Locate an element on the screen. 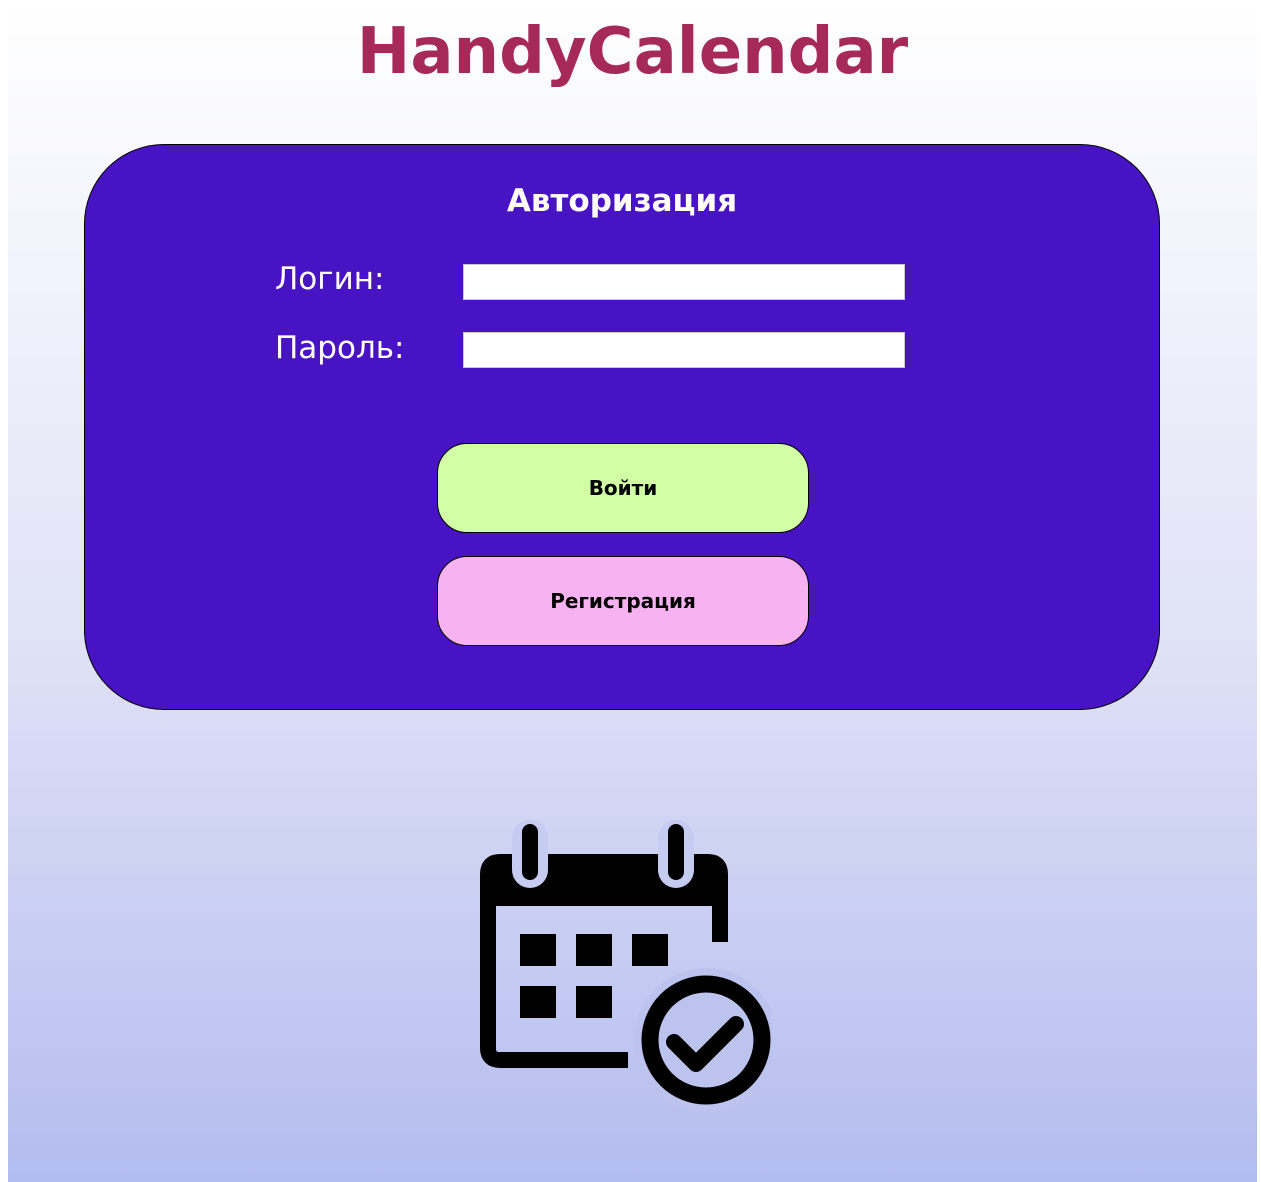  password-label: Пароль: is located at coordinates (340, 348).